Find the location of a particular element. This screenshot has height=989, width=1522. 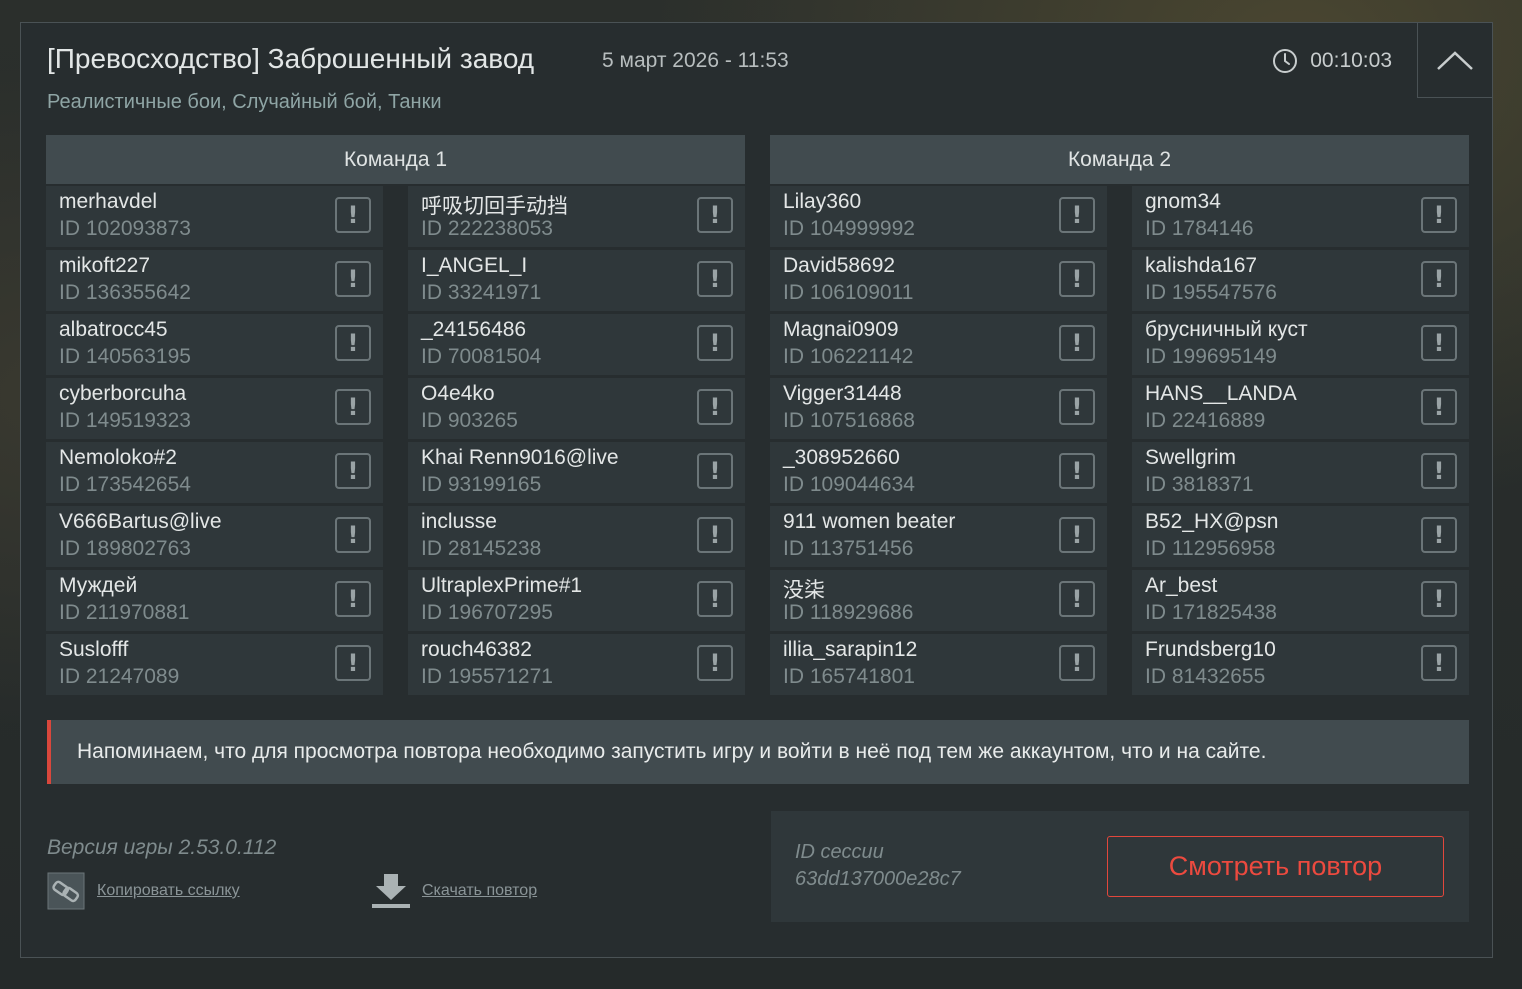

player-id: ID 1784146 is located at coordinates (1199, 228).